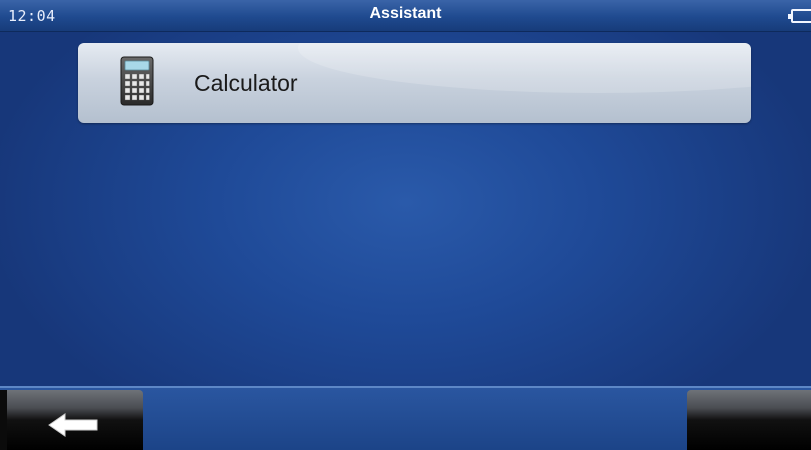 Image resolution: width=811 pixels, height=450 pixels. Describe the element at coordinates (137, 81) in the screenshot. I see `calculator-icon` at that location.